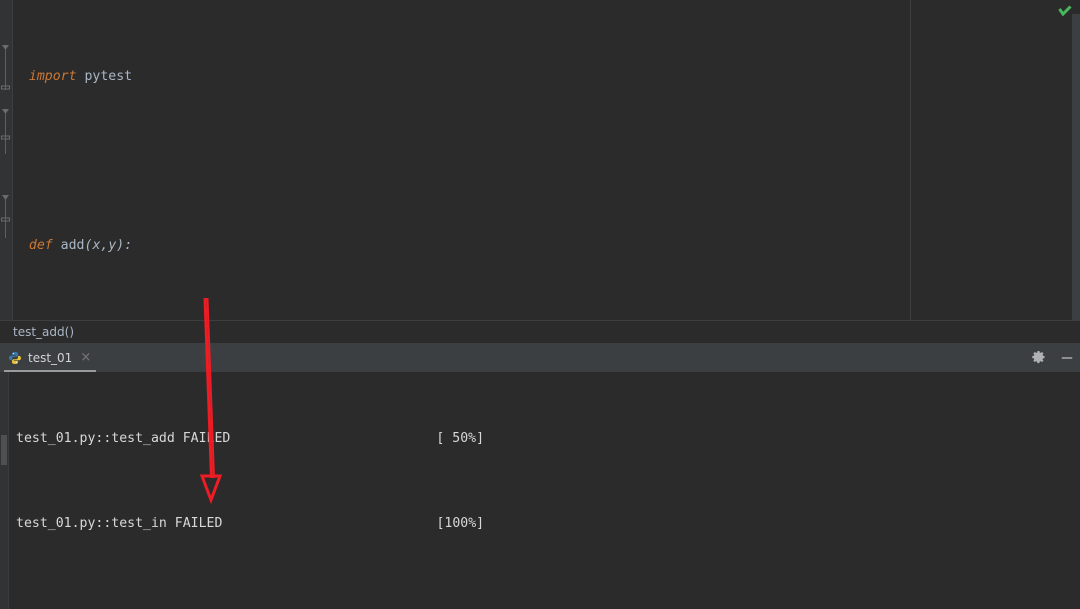  Describe the element at coordinates (4, 490) in the screenshot. I see `console-gutter` at that location.